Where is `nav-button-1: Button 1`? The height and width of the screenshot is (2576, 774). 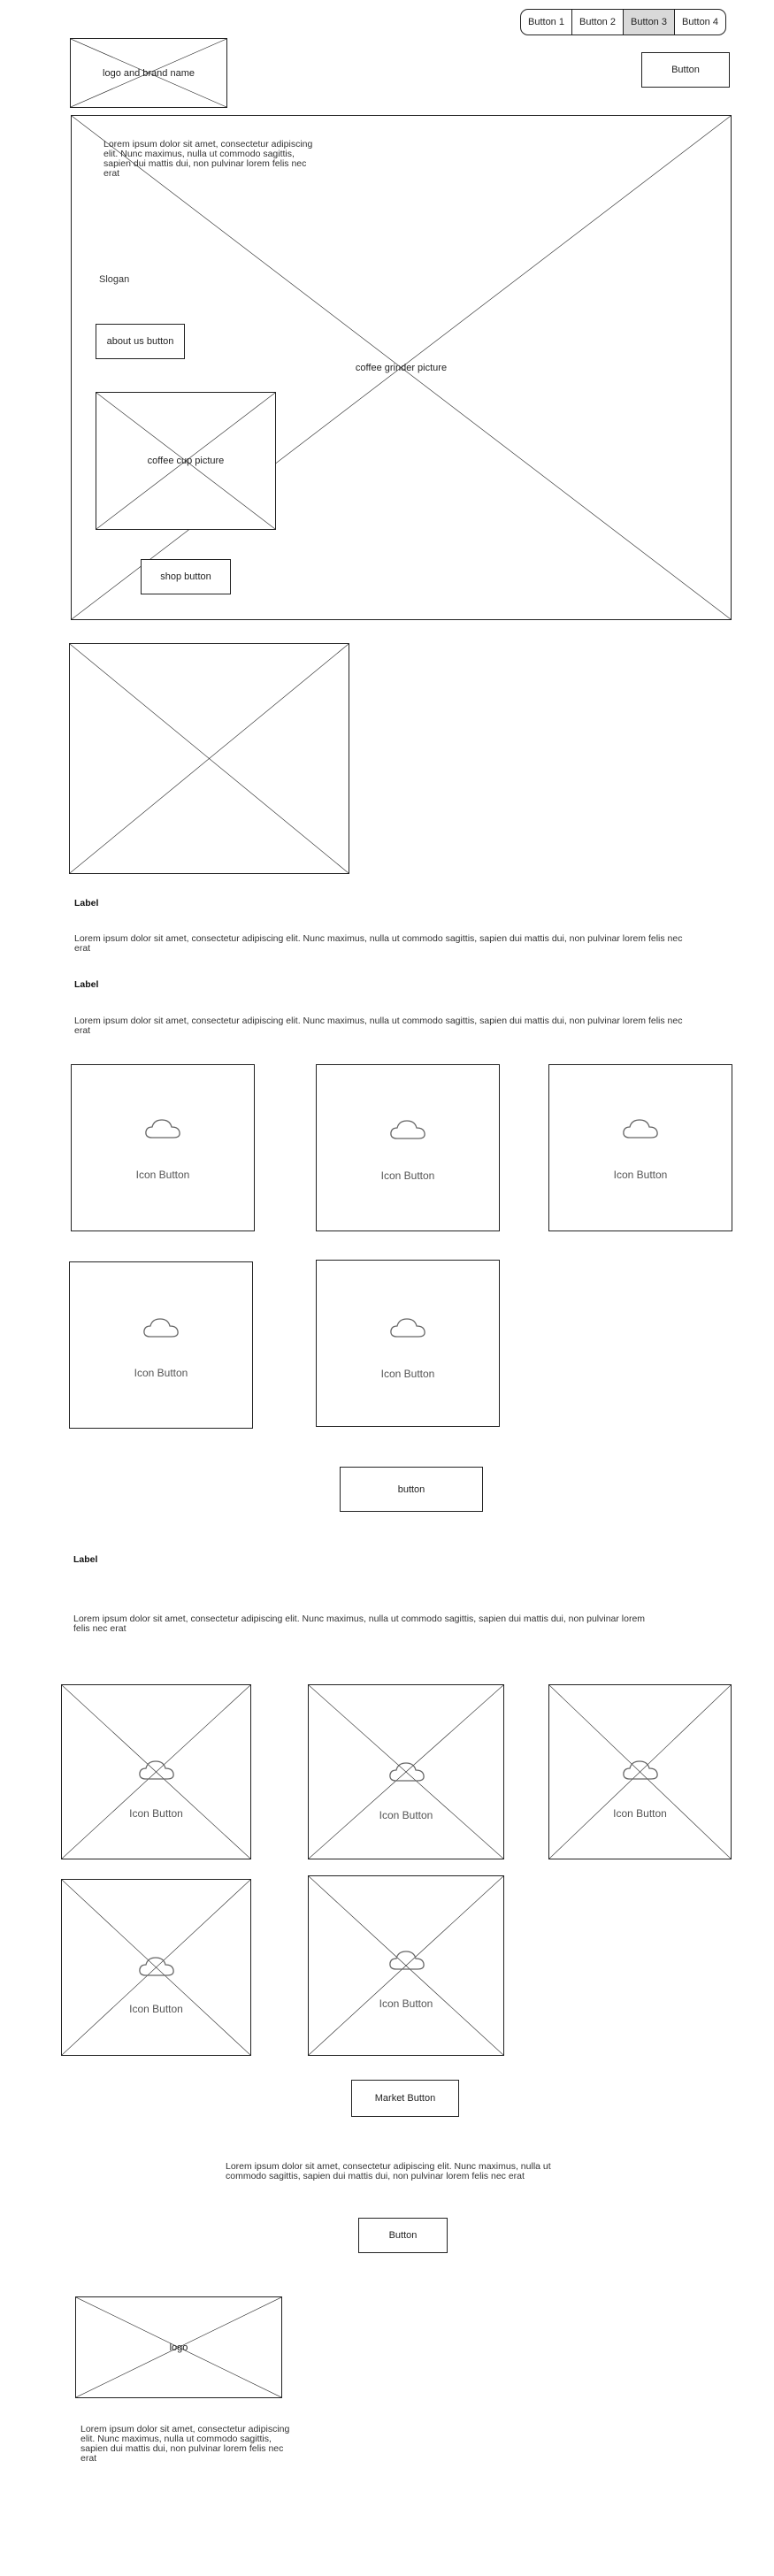
nav-button-1: Button 1 is located at coordinates (546, 22).